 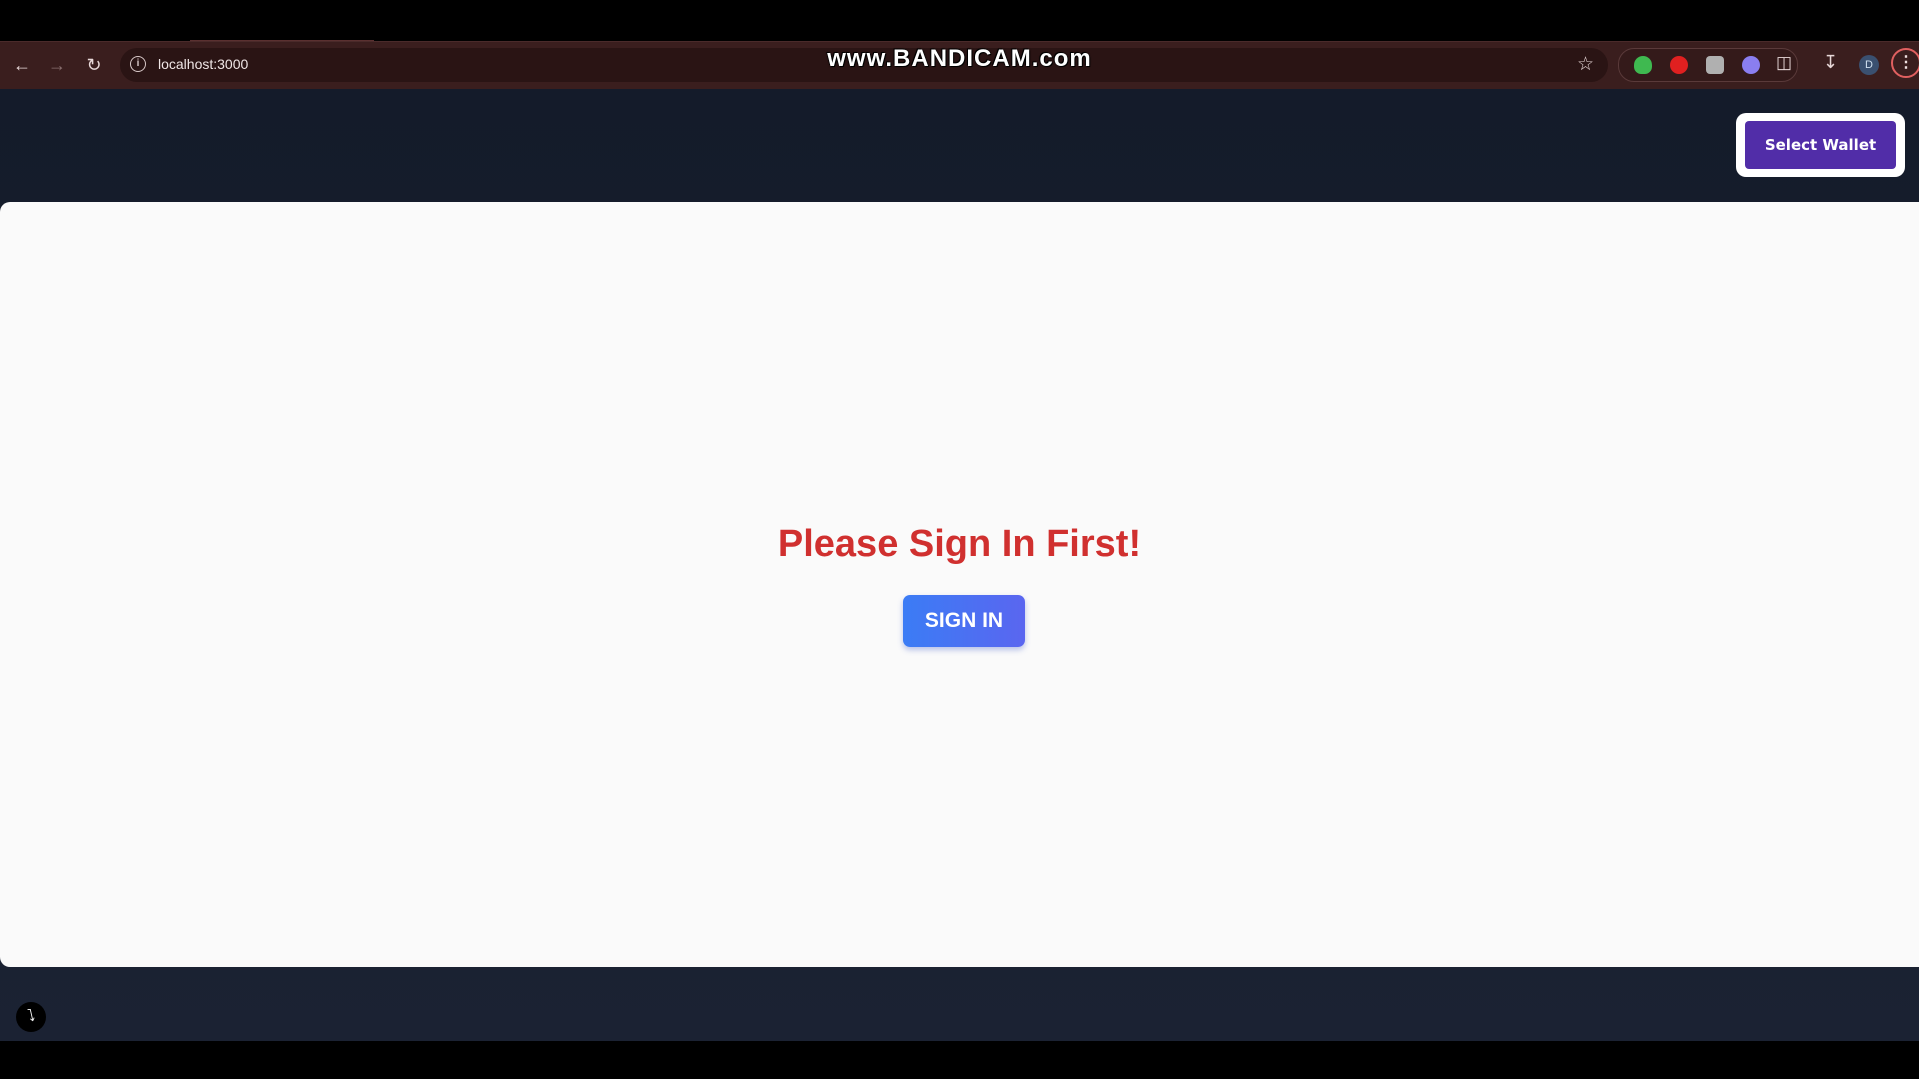 What do you see at coordinates (1679, 65) in the screenshot?
I see `hand-extension-icon` at bounding box center [1679, 65].